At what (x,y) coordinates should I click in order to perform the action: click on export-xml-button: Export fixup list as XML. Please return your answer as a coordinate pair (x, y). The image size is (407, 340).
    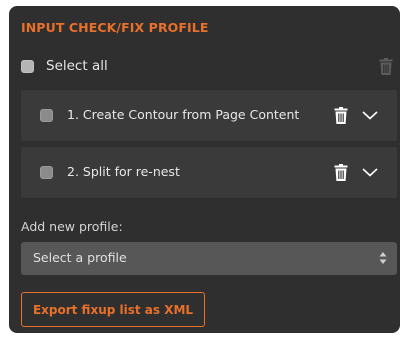
    Looking at the image, I should click on (113, 309).